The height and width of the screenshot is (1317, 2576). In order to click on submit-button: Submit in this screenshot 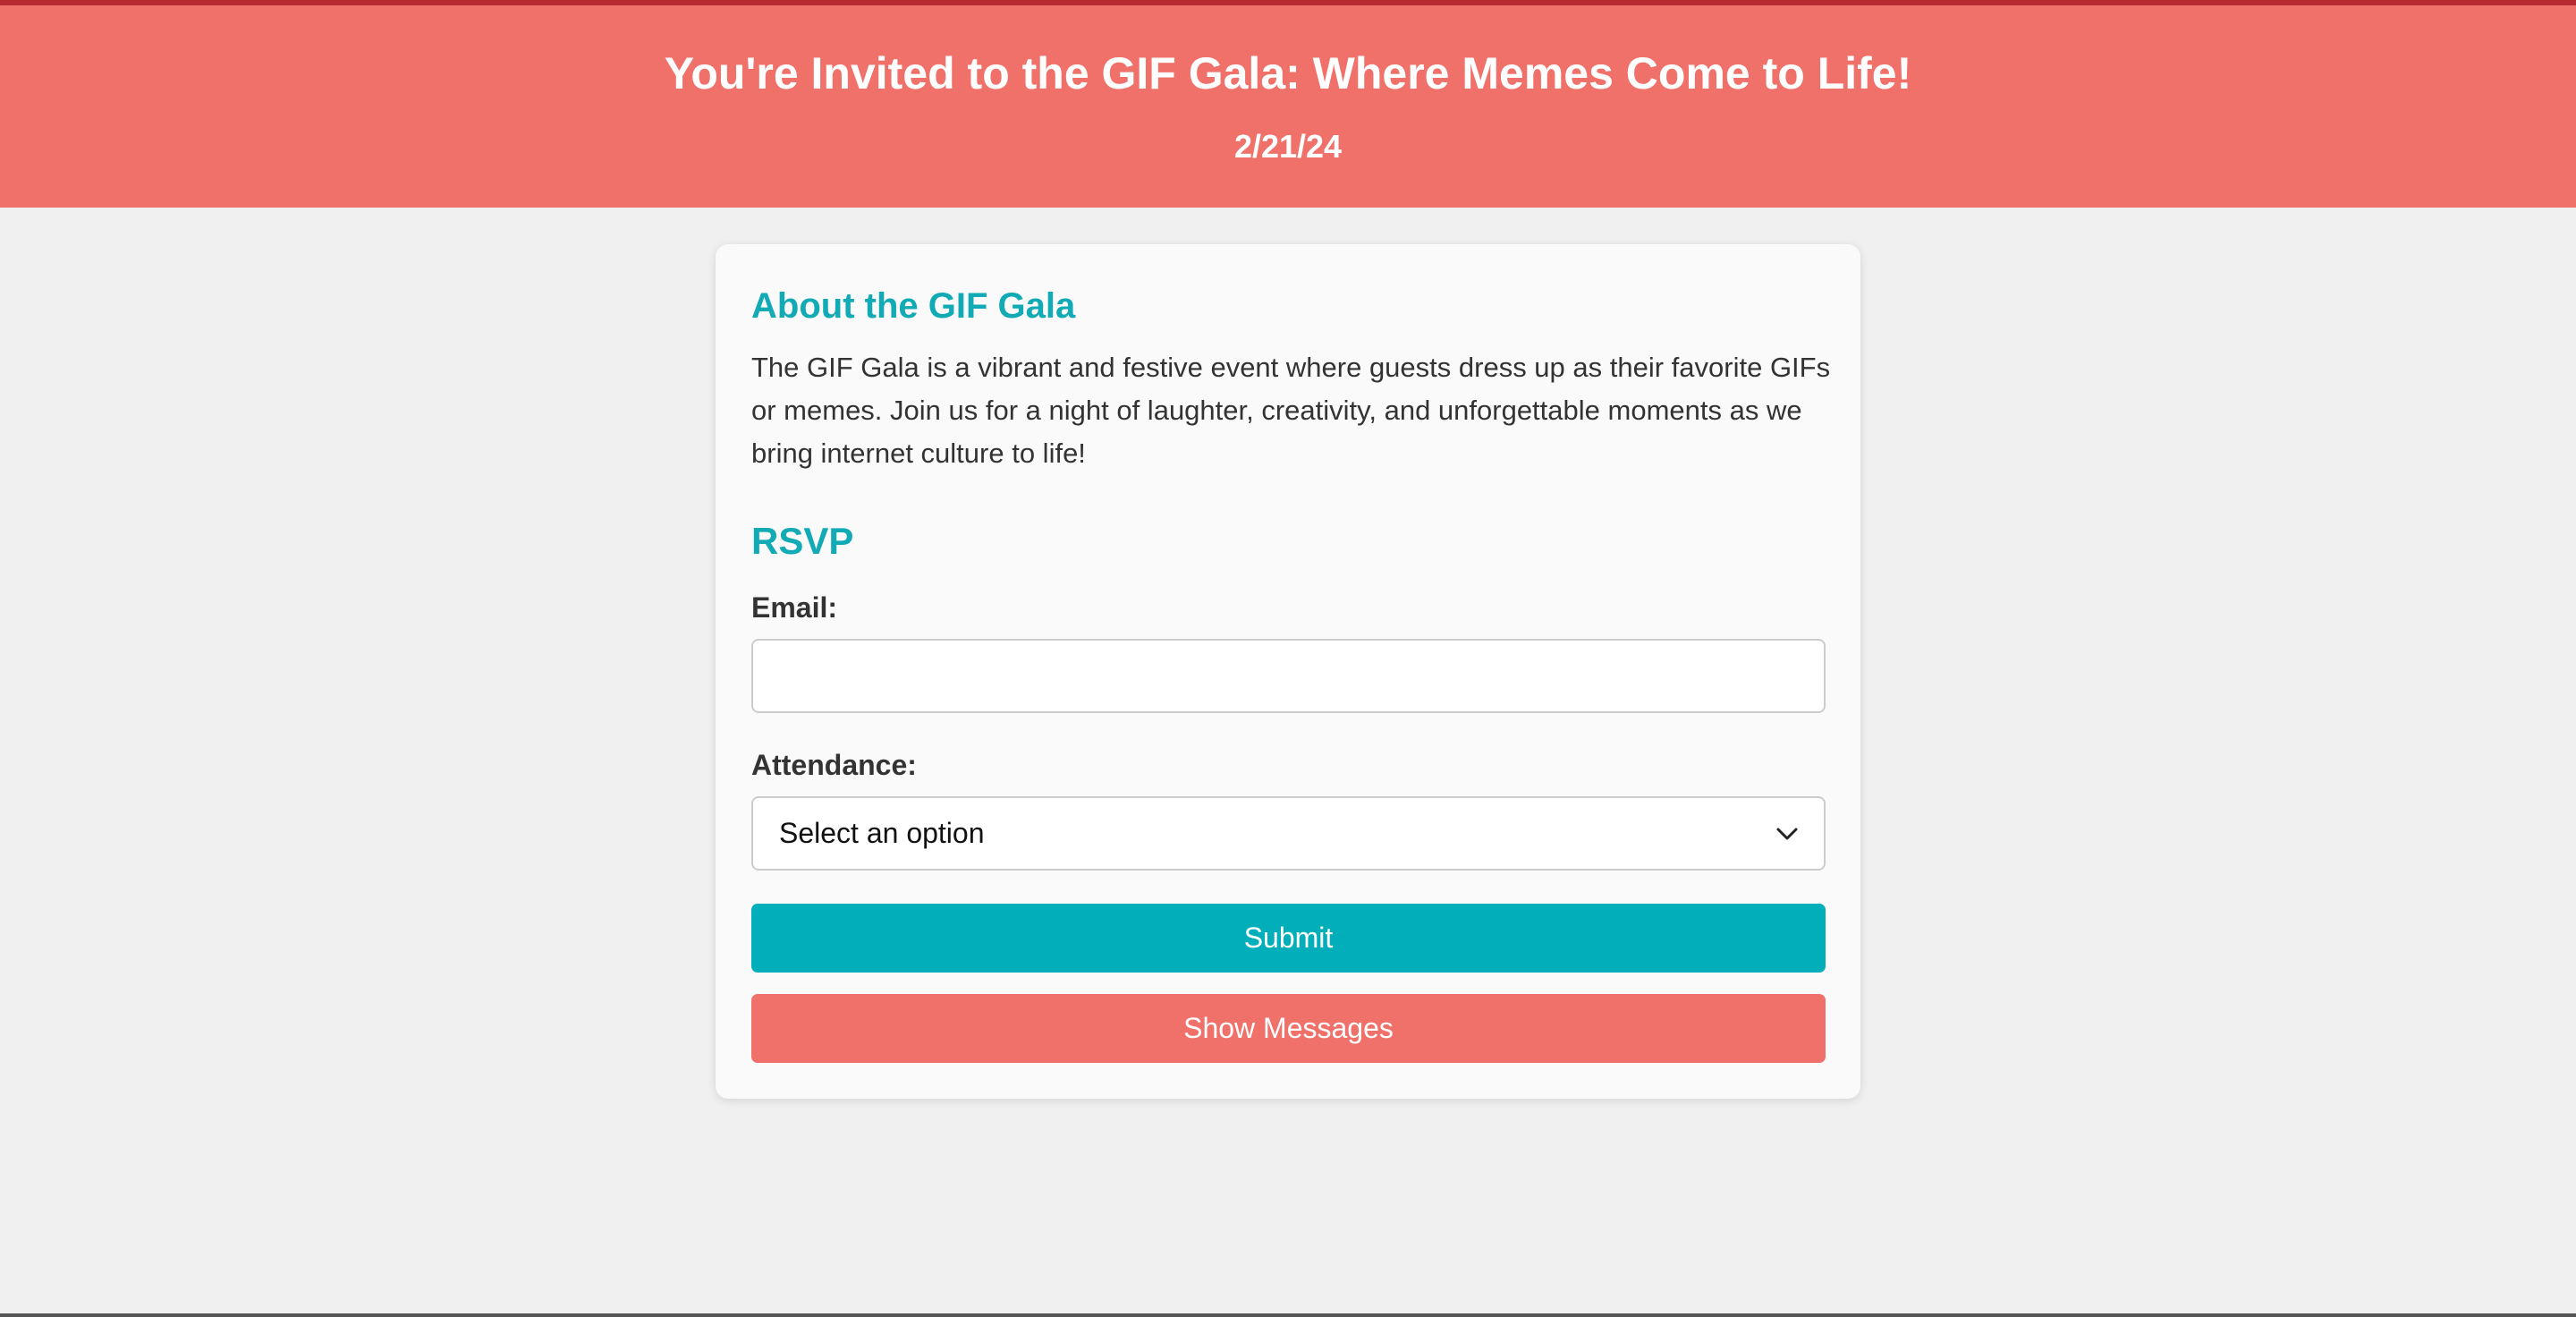, I will do `click(1288, 938)`.